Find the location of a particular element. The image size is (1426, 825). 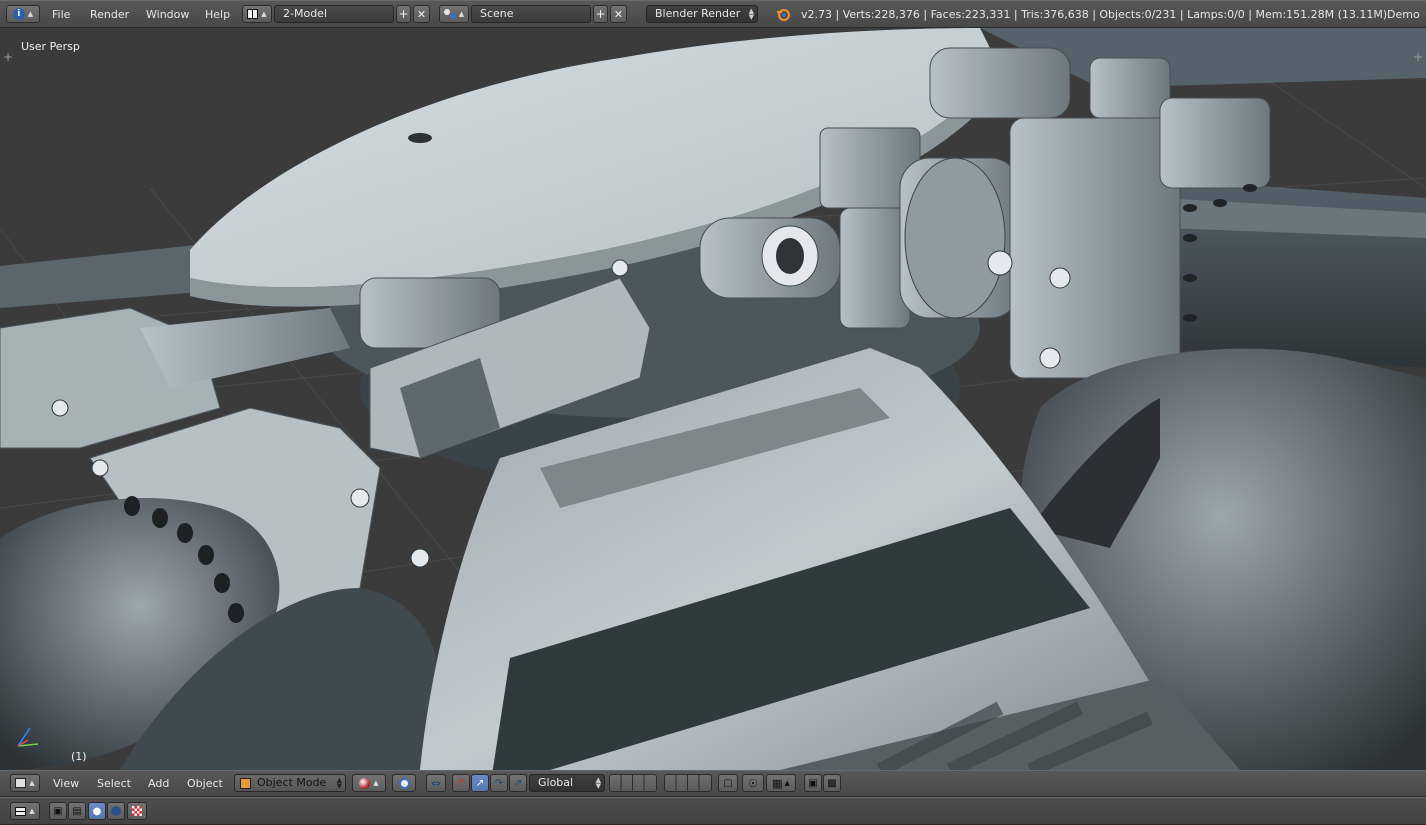

menu-render: Render is located at coordinates (109, 15).